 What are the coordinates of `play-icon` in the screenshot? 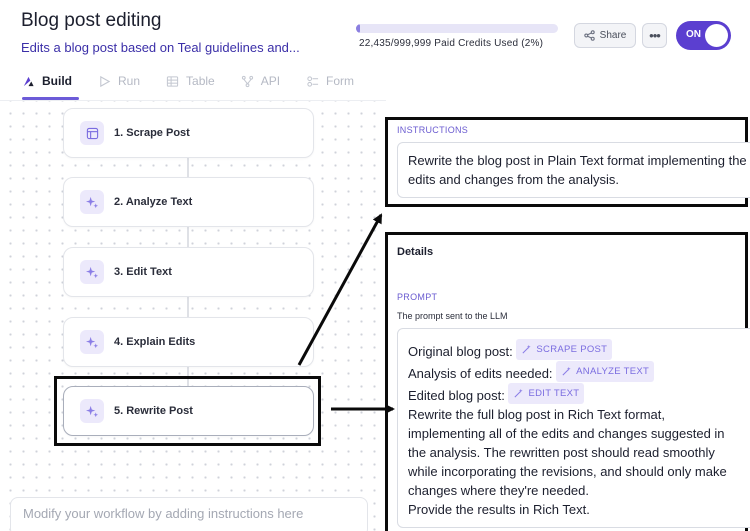 It's located at (105, 81).